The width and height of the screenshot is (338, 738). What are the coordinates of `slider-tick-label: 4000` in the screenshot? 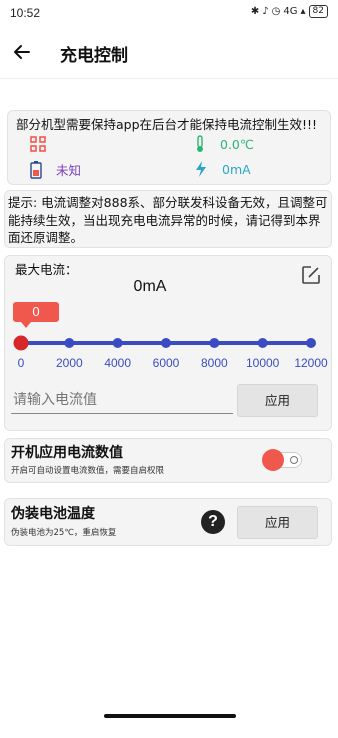 It's located at (117, 363).